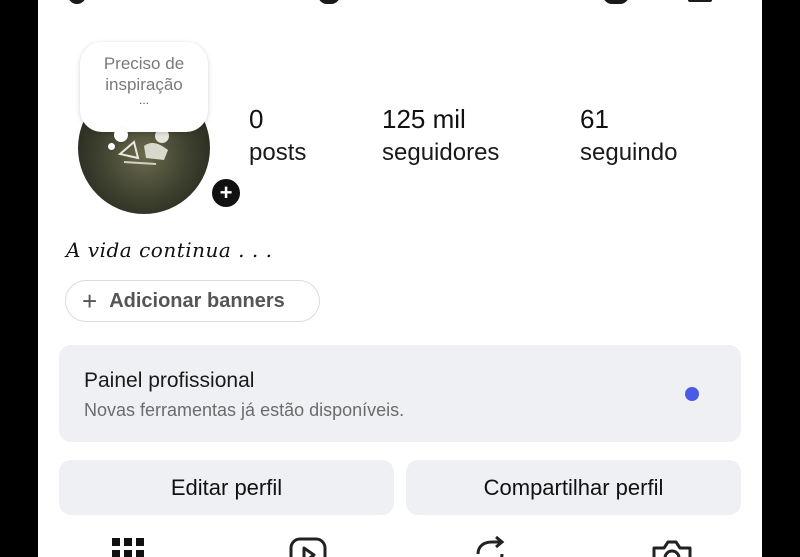 Image resolution: width=800 pixels, height=557 pixels. Describe the element at coordinates (226, 487) in the screenshot. I see `edit-profile-button: Editar perfil` at that location.